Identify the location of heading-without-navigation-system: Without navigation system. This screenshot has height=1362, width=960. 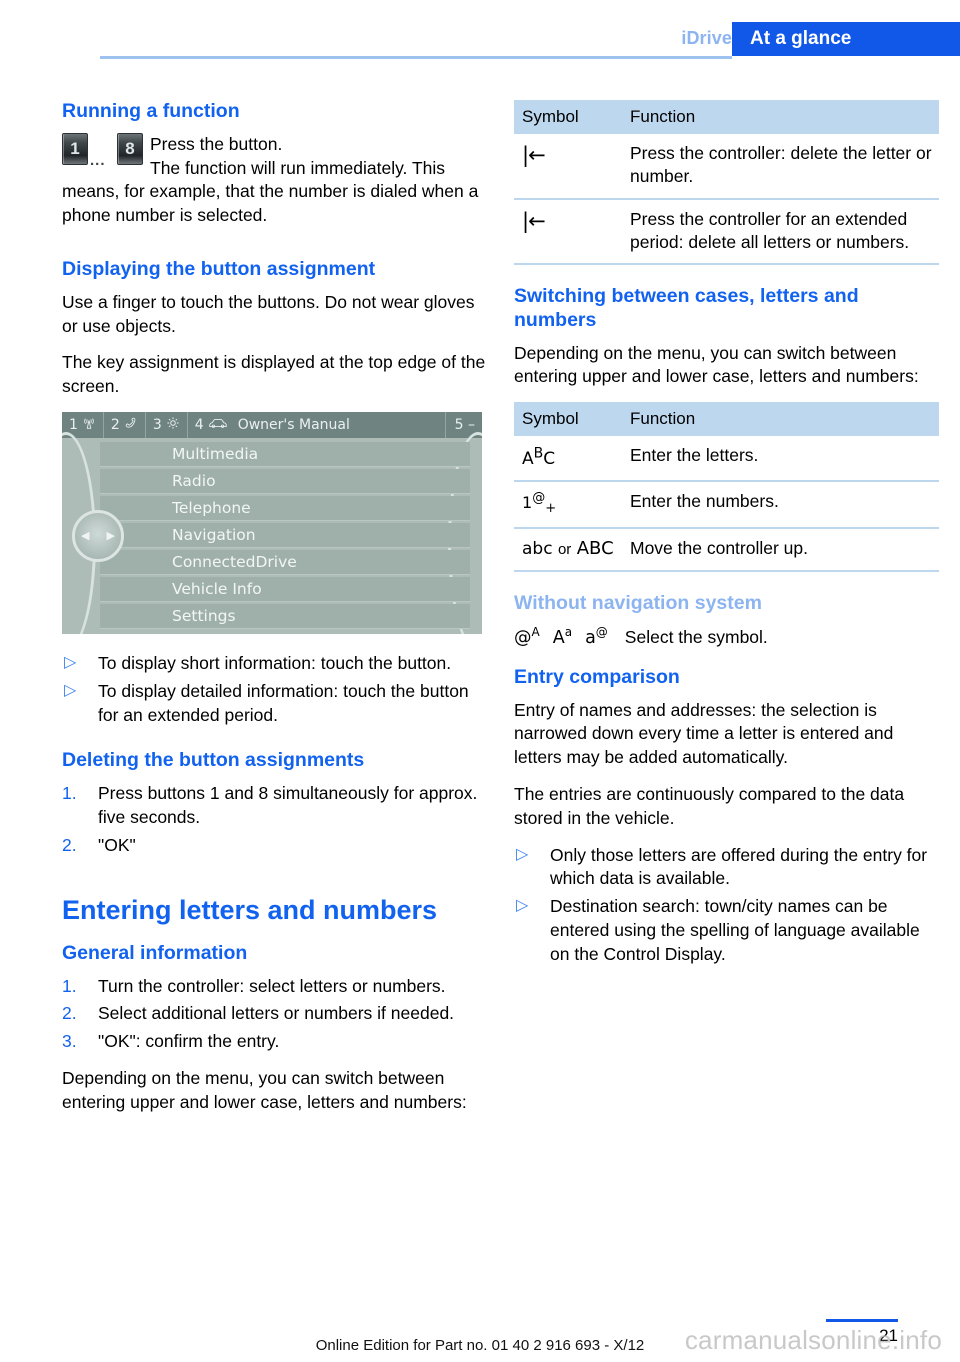
(638, 603).